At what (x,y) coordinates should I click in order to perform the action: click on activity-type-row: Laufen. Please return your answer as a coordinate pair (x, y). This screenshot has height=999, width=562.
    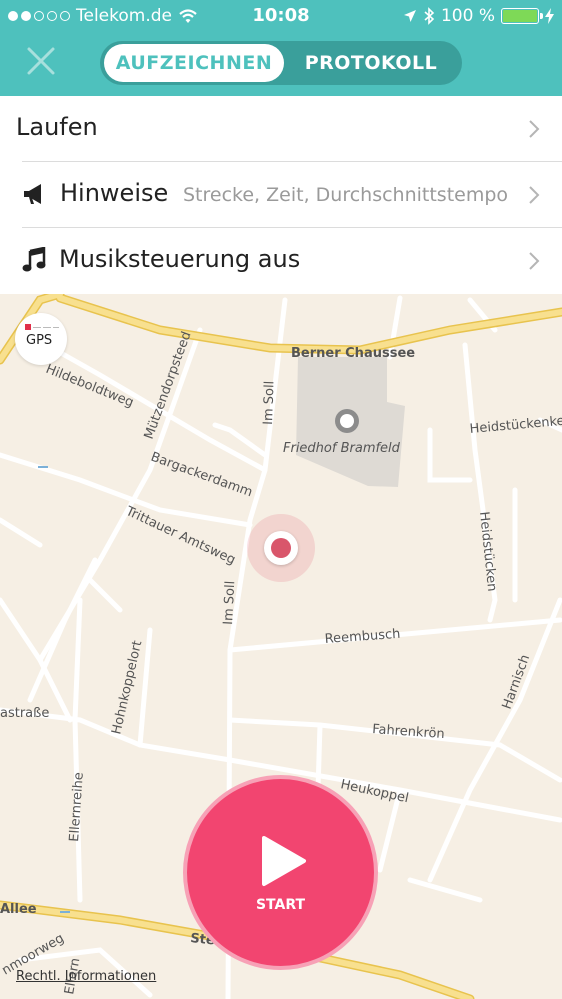
    Looking at the image, I should click on (281, 129).